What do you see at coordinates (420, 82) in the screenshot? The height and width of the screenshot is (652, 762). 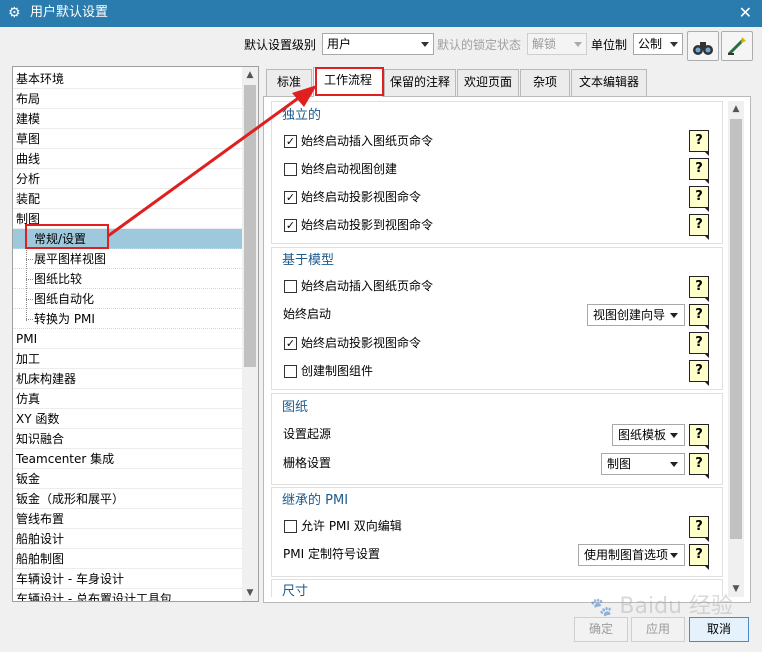 I see `tab-retained-annotations: 保留的注释` at bounding box center [420, 82].